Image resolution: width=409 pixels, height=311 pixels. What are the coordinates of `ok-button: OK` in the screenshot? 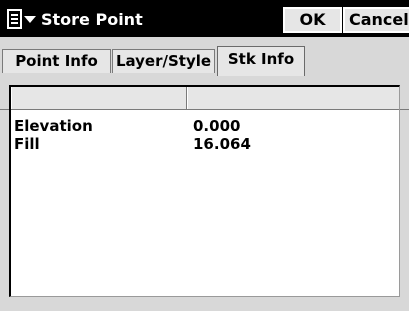 It's located at (312, 20).